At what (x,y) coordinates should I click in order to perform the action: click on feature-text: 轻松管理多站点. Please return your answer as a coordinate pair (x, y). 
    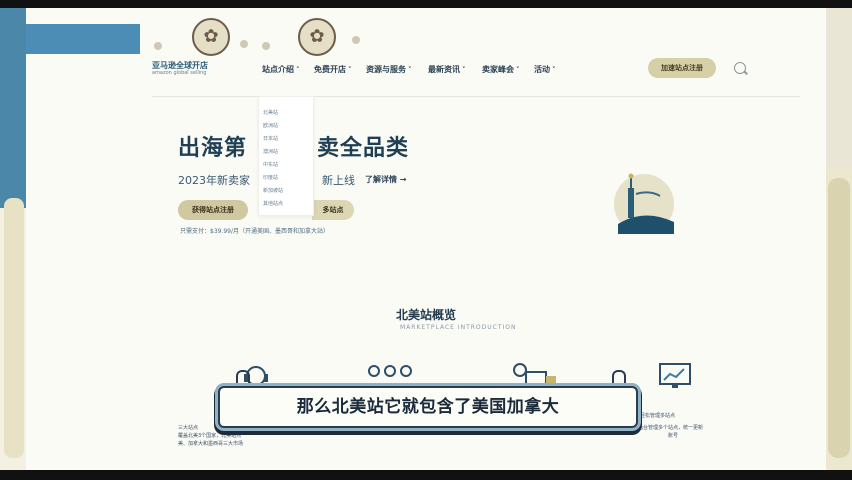
    Looking at the image, I should click on (658, 416).